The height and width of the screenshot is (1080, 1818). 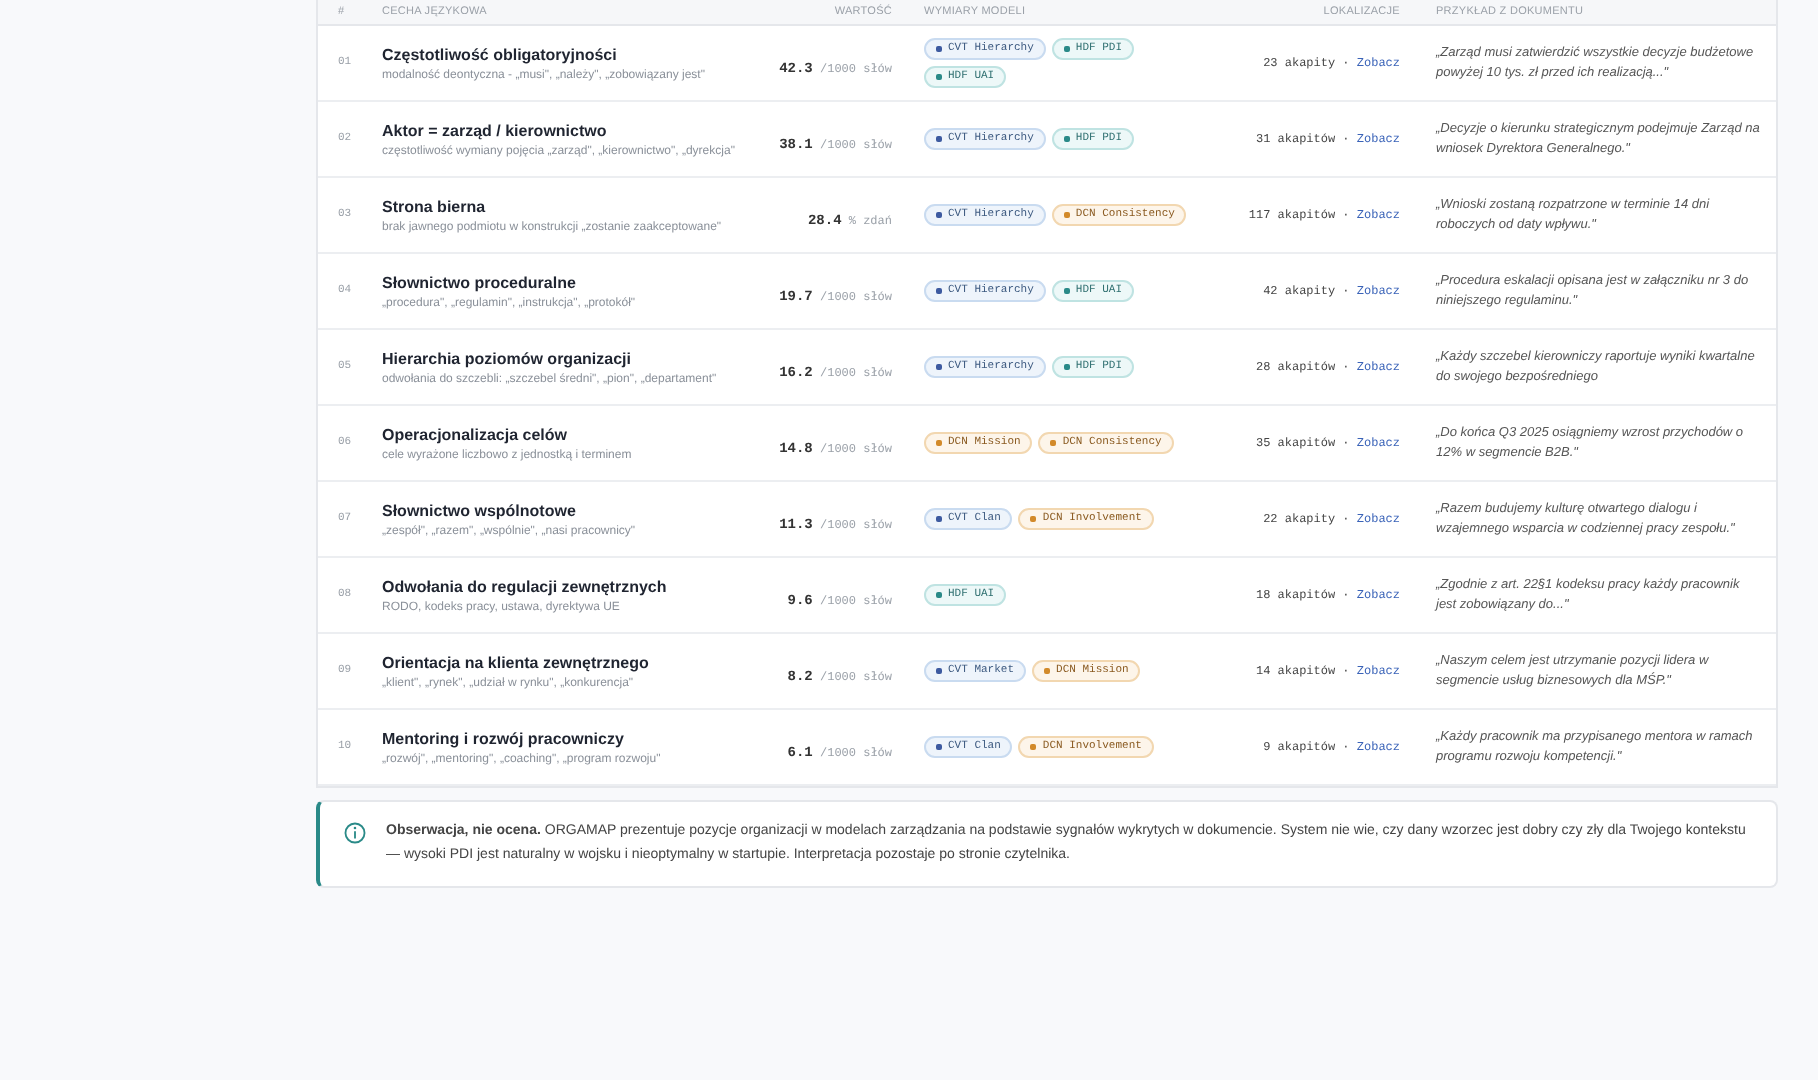 What do you see at coordinates (504, 738) in the screenshot?
I see `feature-name: Mentoring i rozwój pracowniczy` at bounding box center [504, 738].